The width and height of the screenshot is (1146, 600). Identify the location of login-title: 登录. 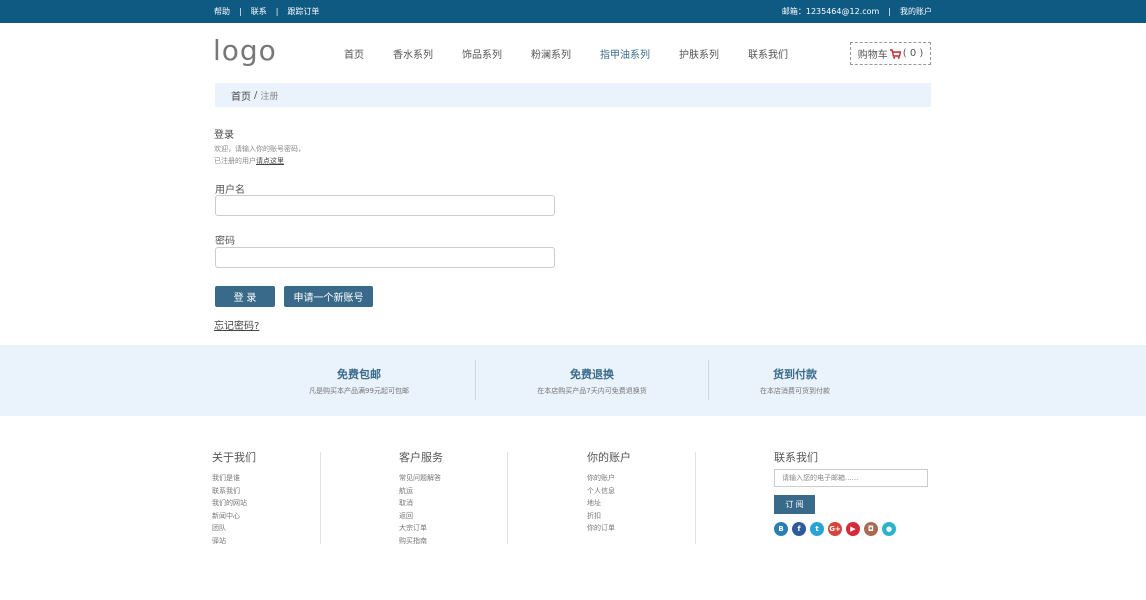
(224, 135).